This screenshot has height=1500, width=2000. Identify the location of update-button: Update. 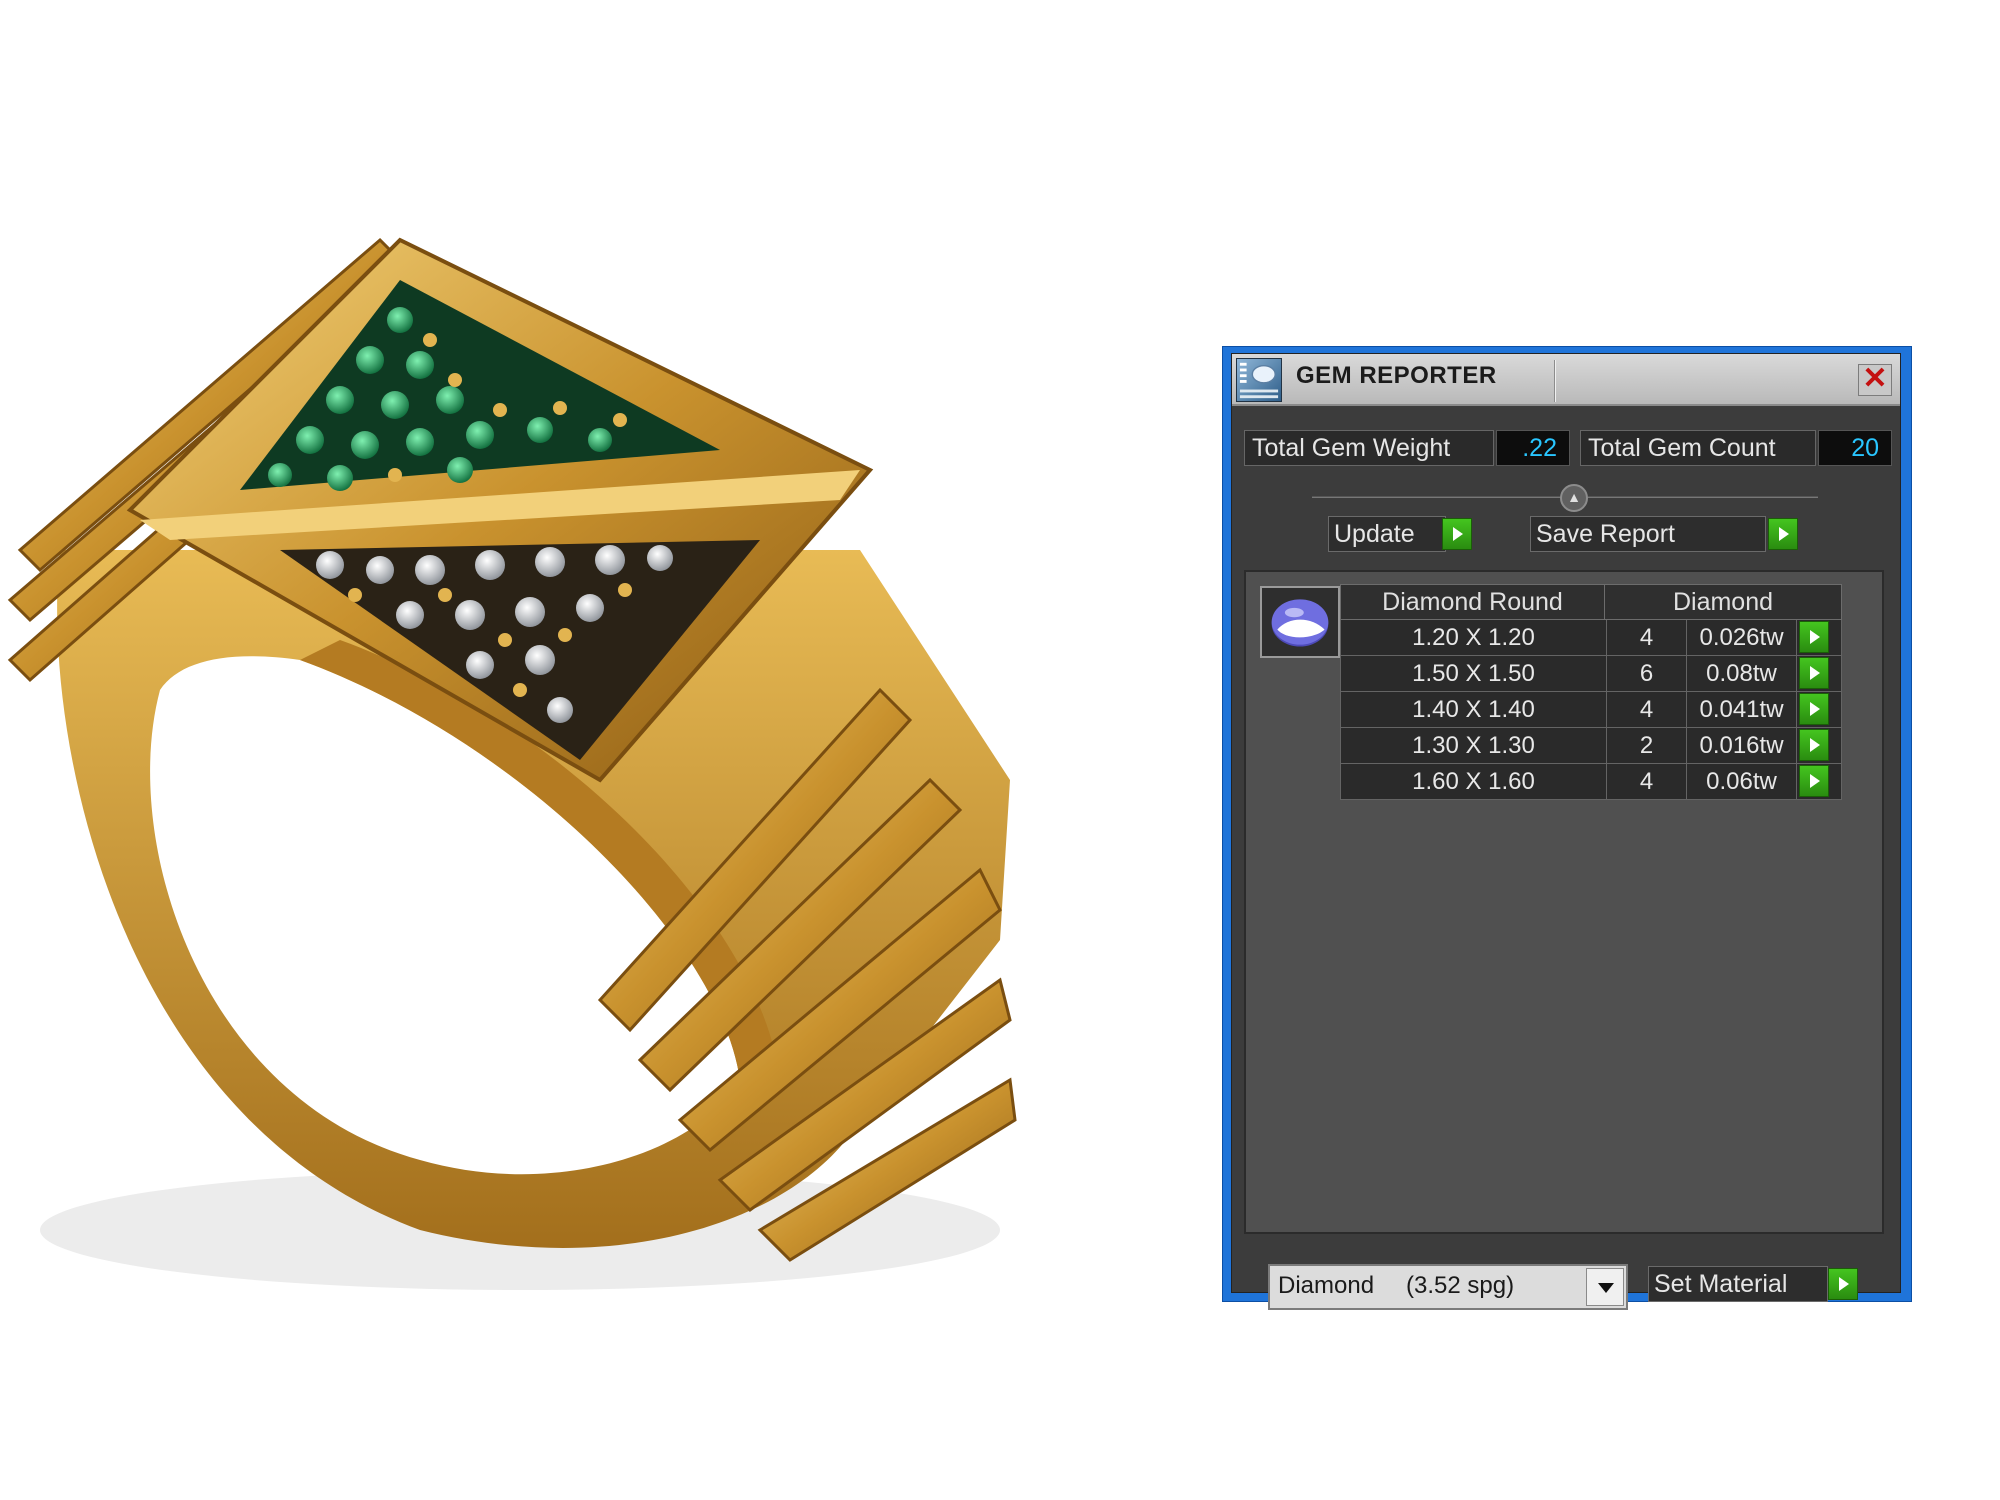
(1387, 534).